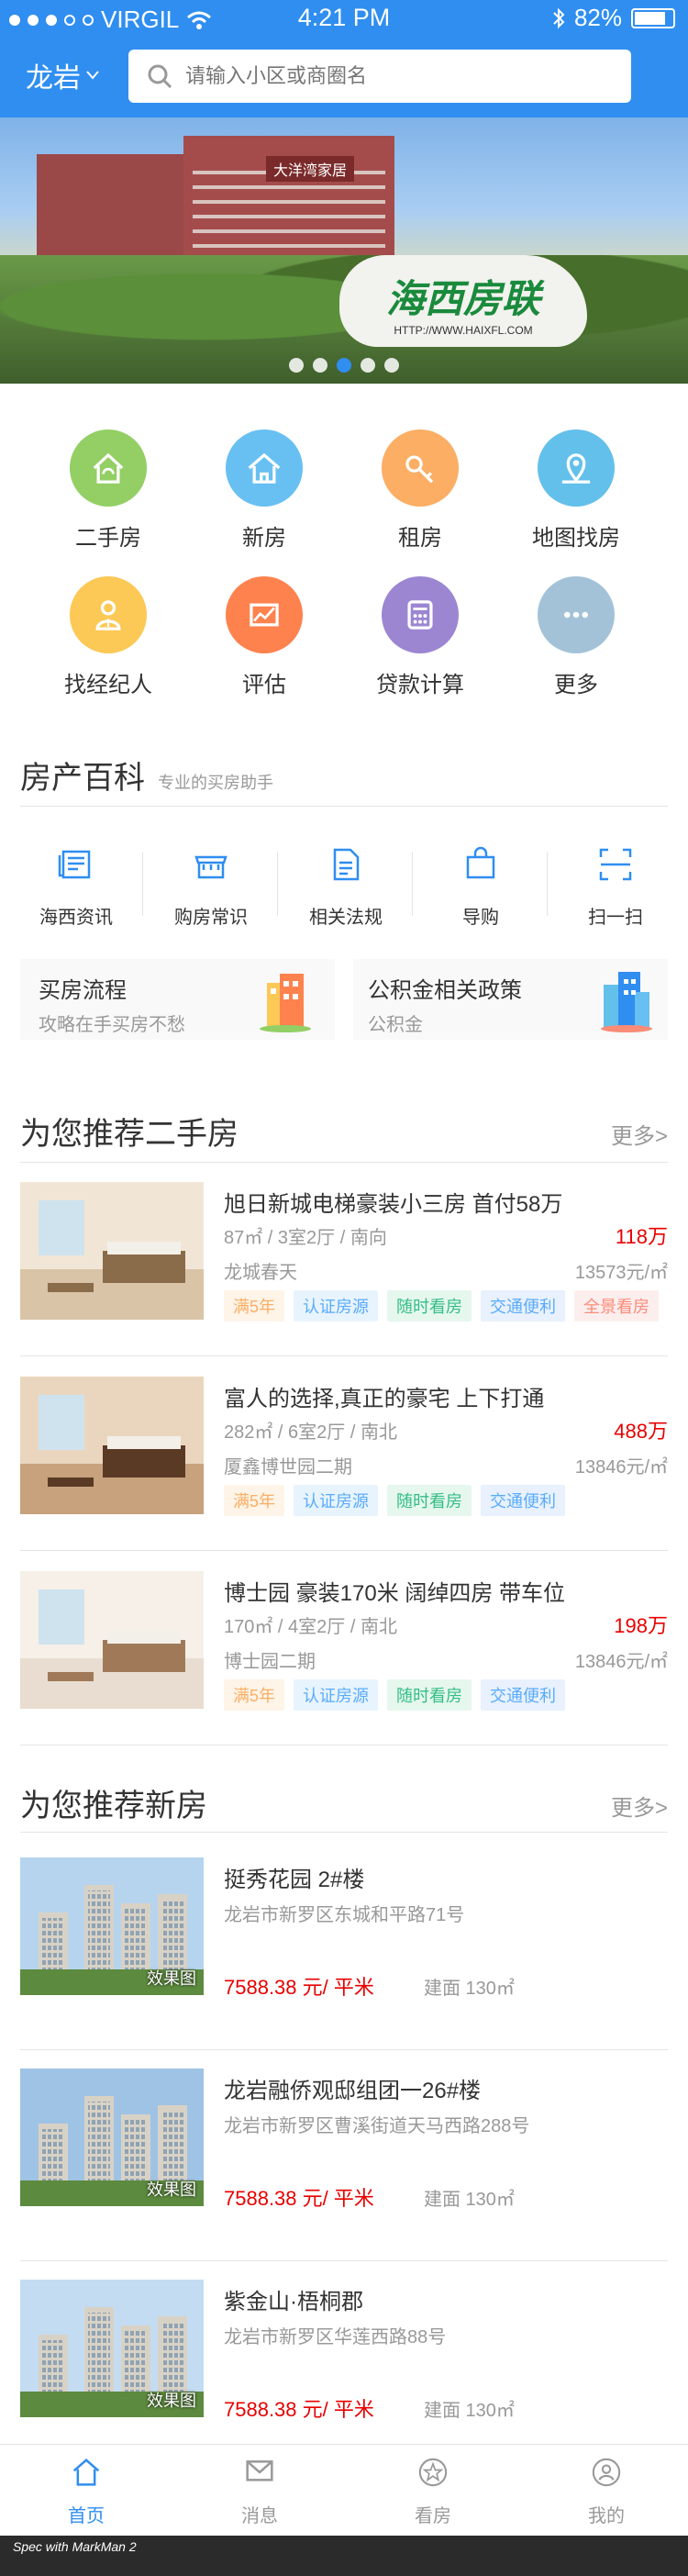  What do you see at coordinates (288, 1467) in the screenshot?
I see `listing-community: 厦鑫博世园二期` at bounding box center [288, 1467].